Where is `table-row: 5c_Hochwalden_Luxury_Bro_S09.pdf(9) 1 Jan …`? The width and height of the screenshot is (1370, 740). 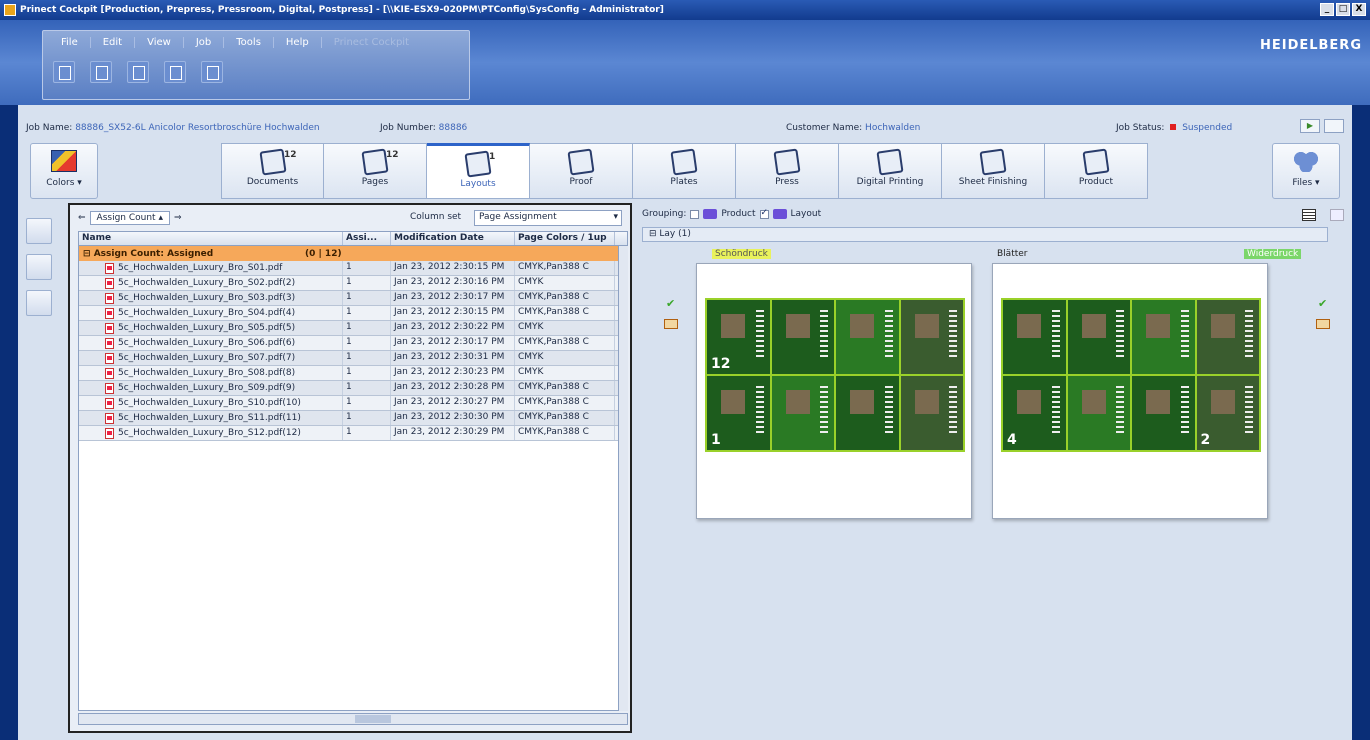
table-row: 5c_Hochwalden_Luxury_Bro_S09.pdf(9) 1 Jan … is located at coordinates (353, 388).